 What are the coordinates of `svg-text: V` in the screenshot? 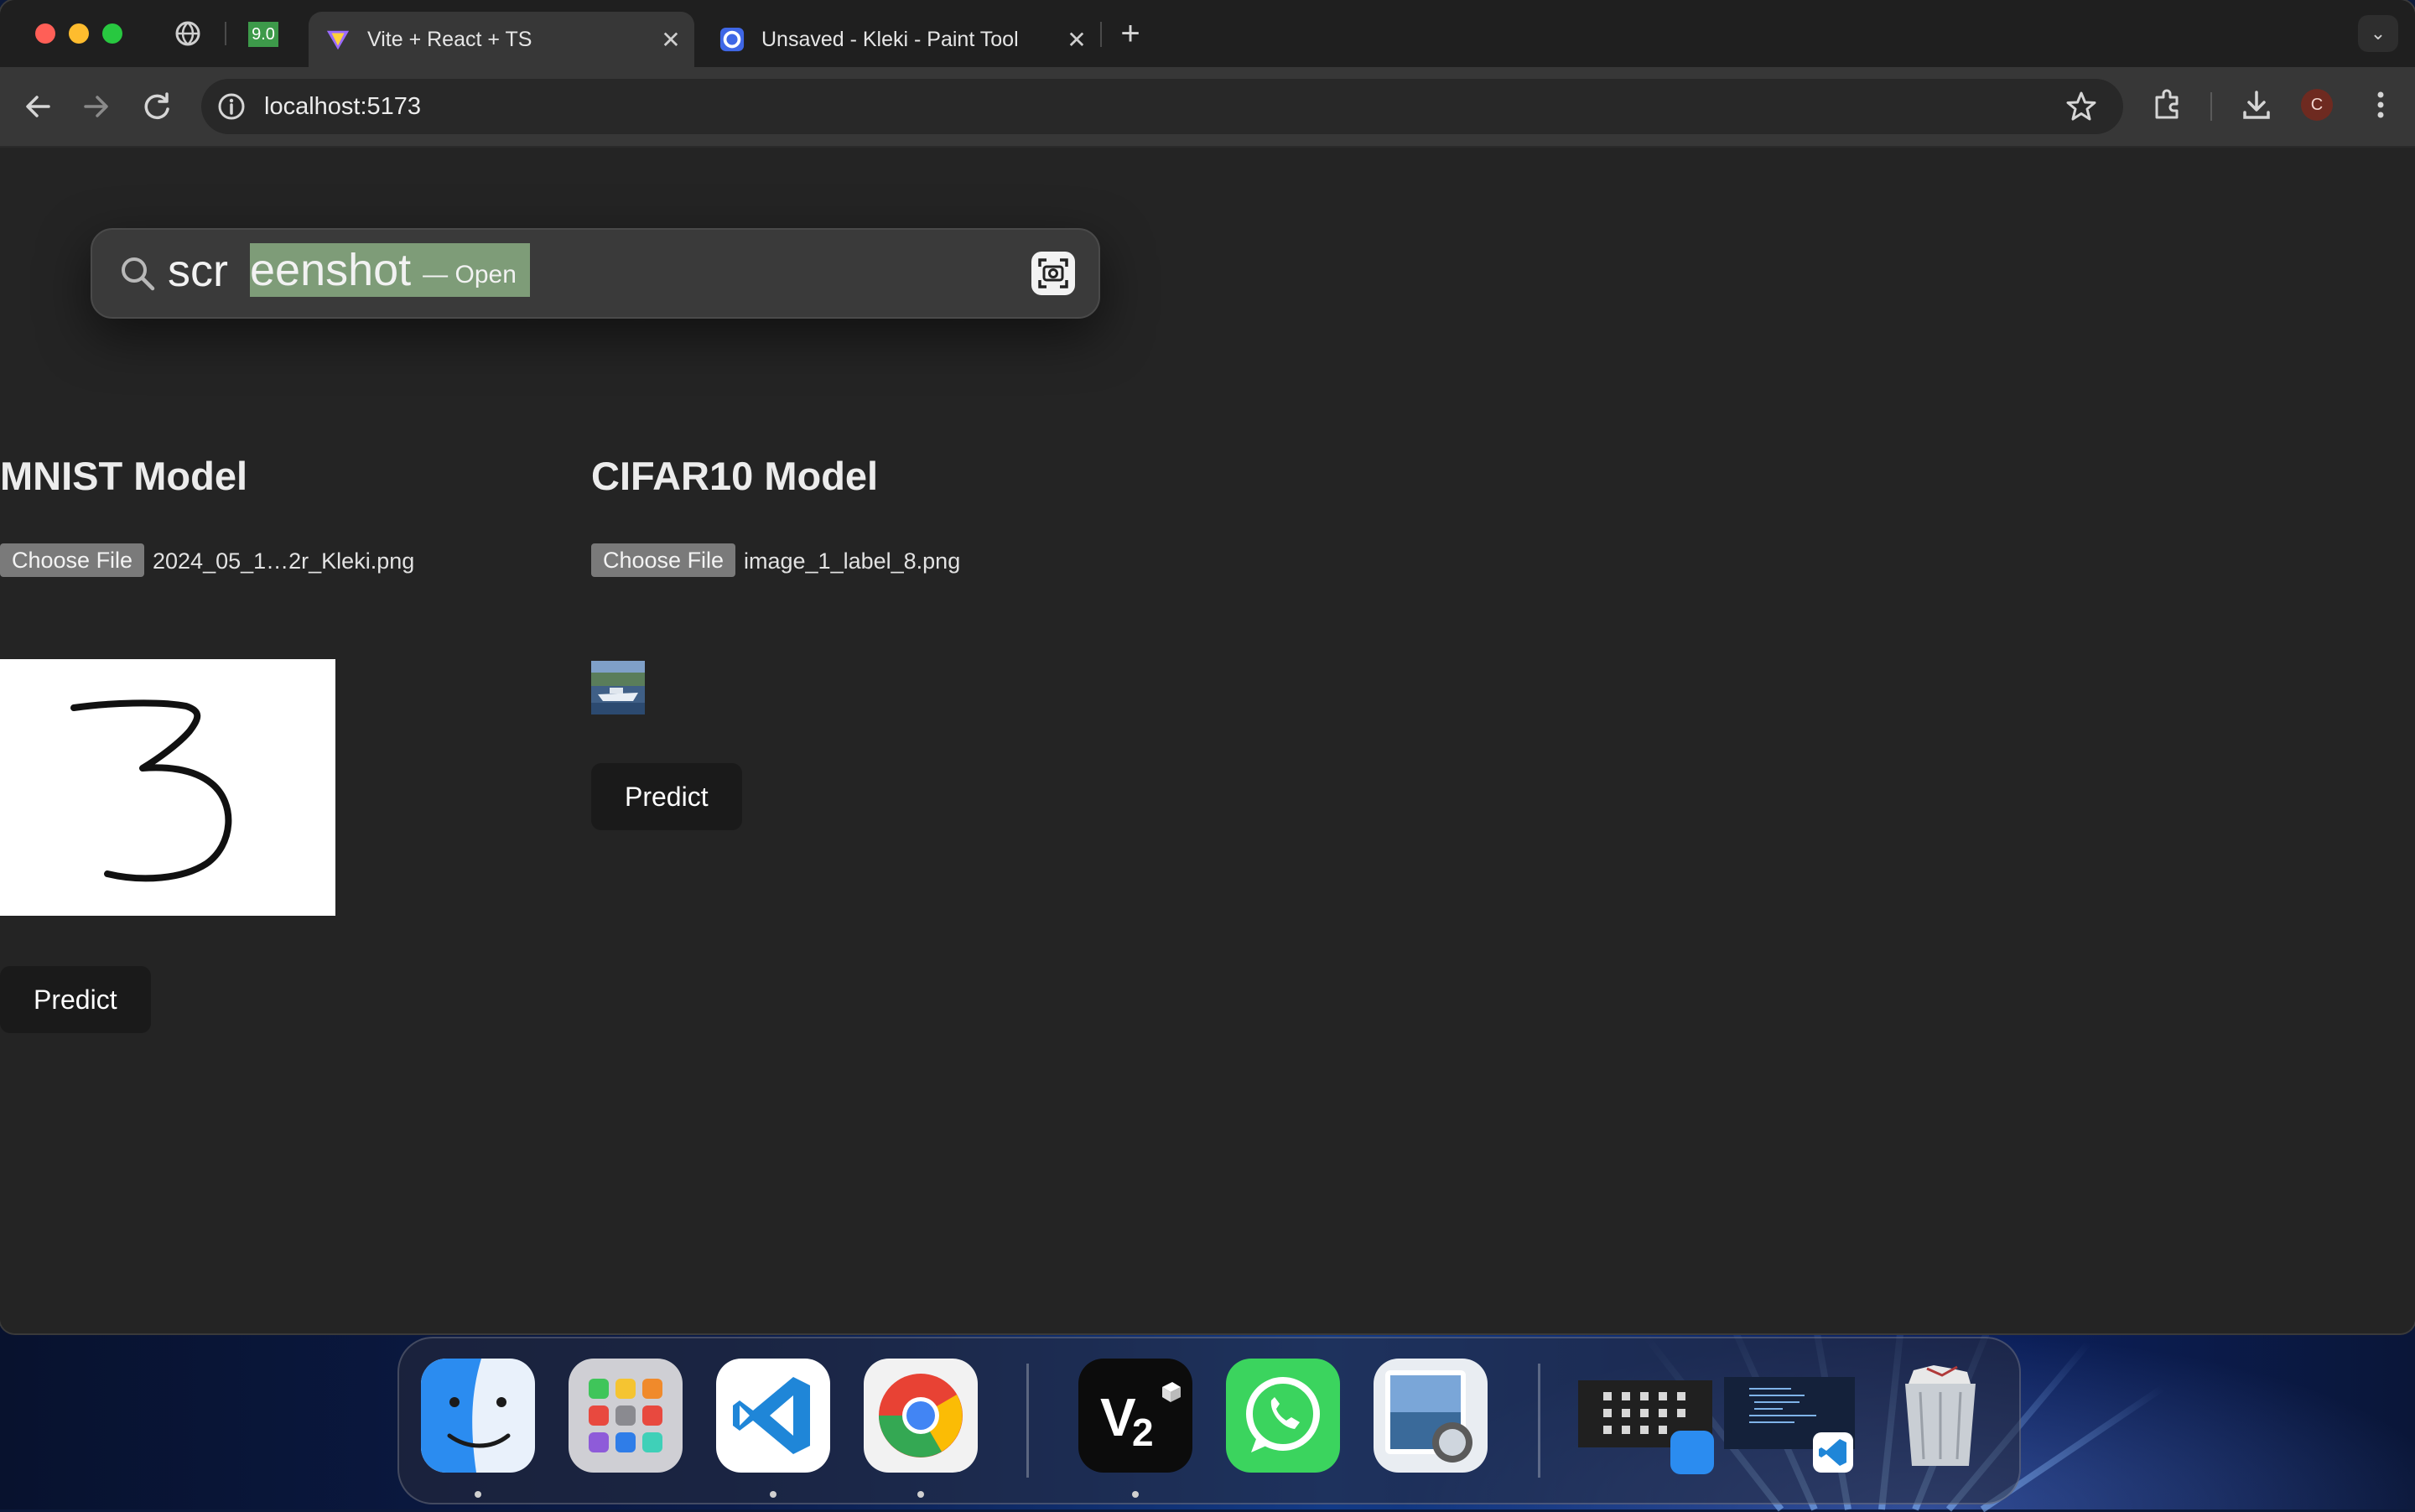 It's located at (1118, 1417).